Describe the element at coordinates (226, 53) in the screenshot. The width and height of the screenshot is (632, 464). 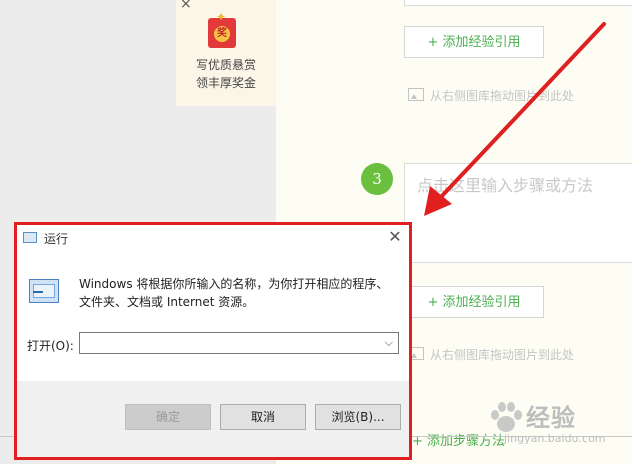
I see `reward-promo-card: × ✦ 奖 写优质悬赏 领丰厚奖金` at that location.